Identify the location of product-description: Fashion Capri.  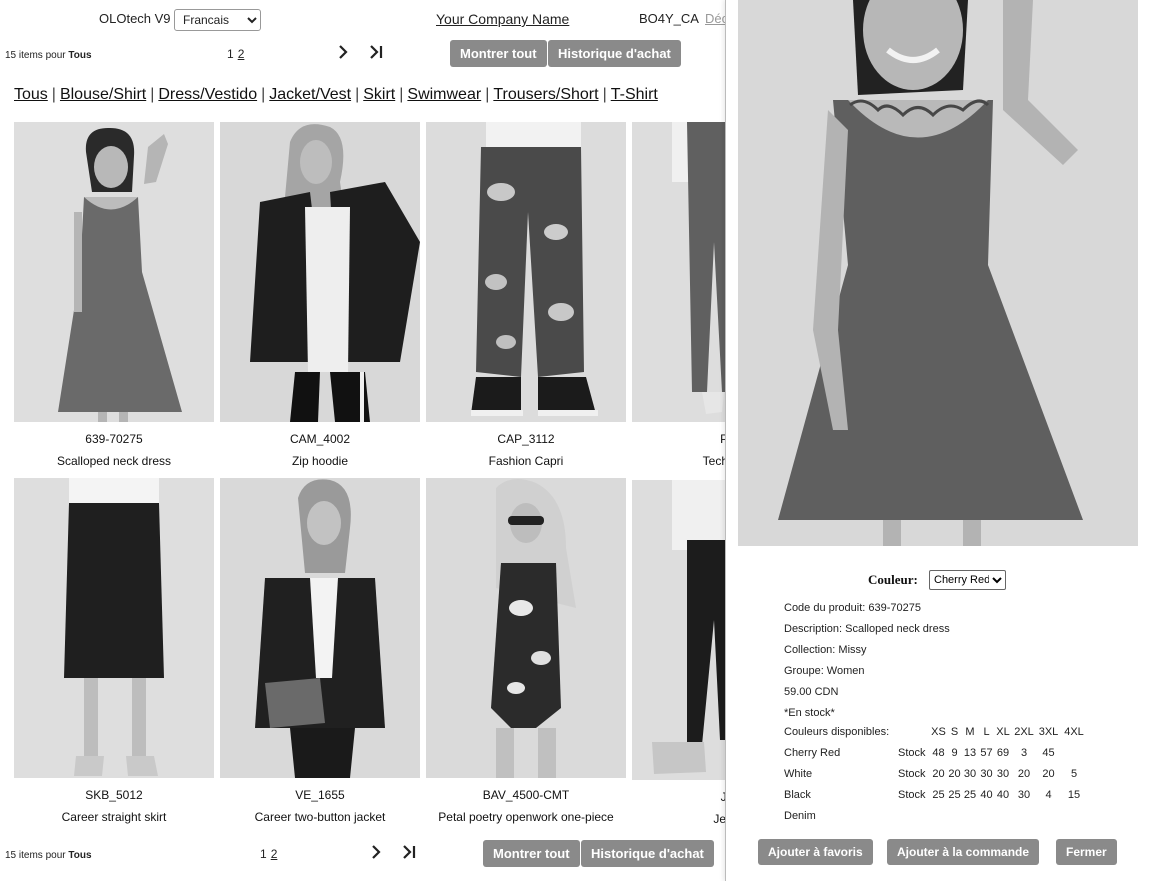
(526, 461).